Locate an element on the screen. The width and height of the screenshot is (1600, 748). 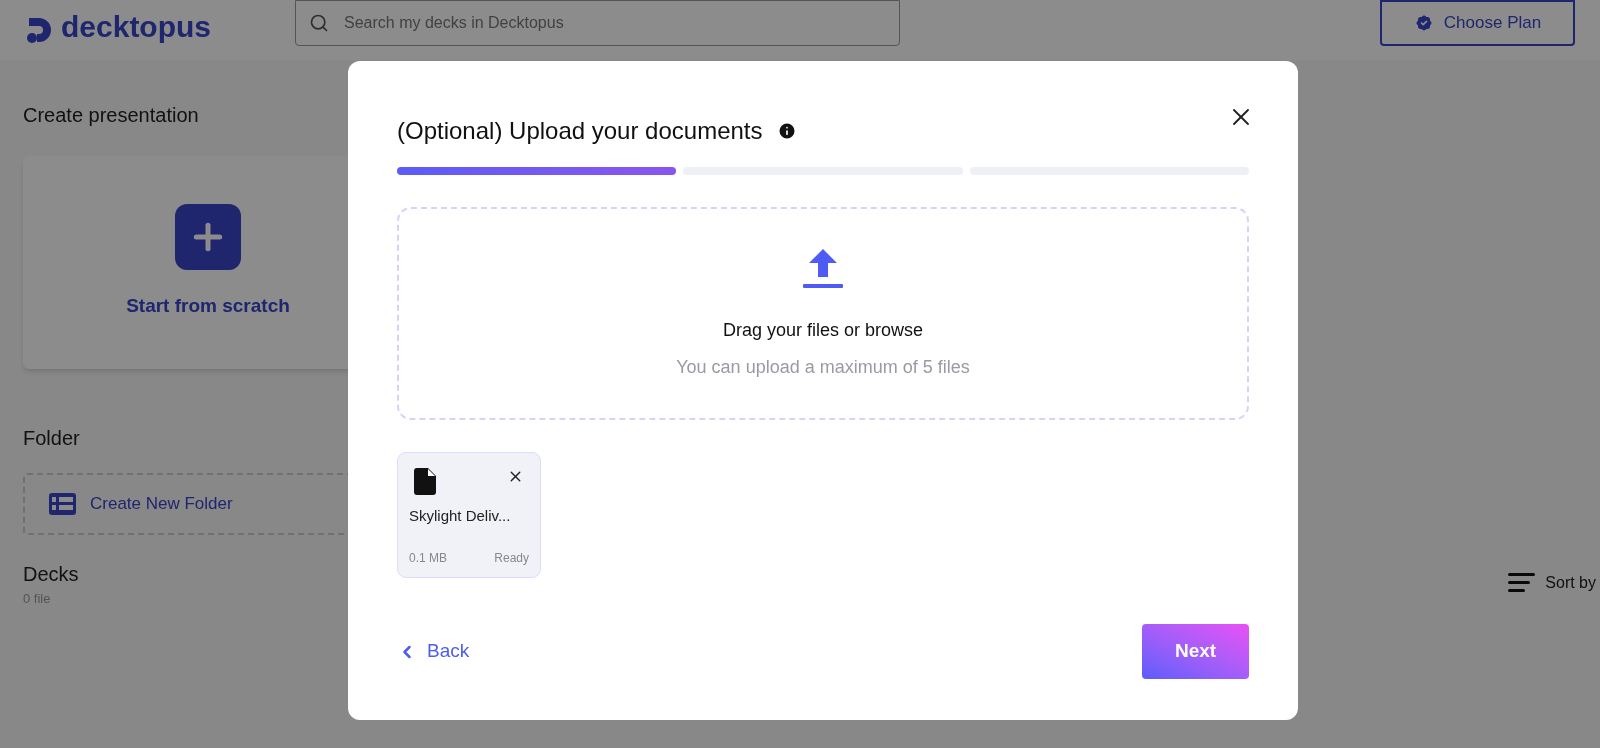
dropzone-title: Drag your files or browse is located at coordinates (823, 330).